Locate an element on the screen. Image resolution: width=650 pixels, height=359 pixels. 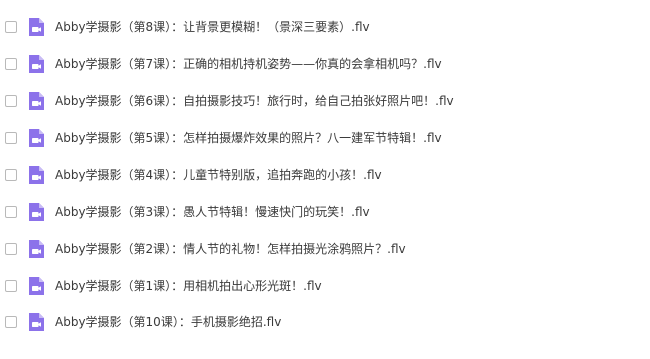
file-row: Abby学摄影（第5课）：怎样拍摄爆炸效果的照片？八一建军节特辑！.flv is located at coordinates (325, 138).